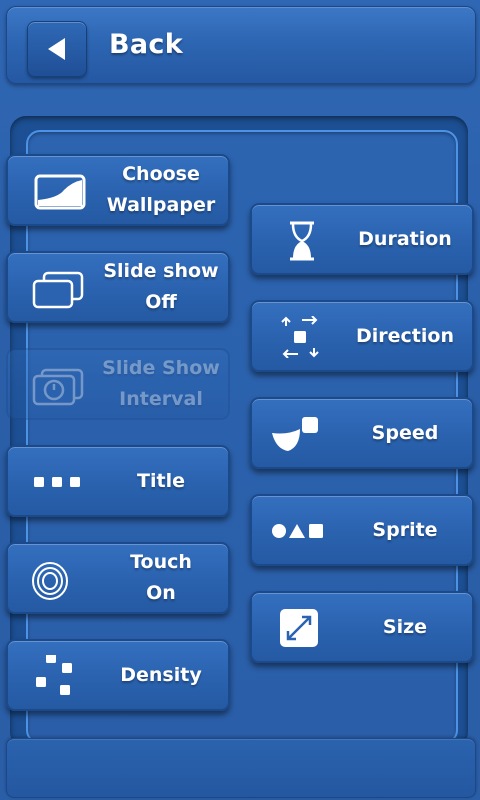 The image size is (480, 800). I want to click on tile-label-line2: Wallpaper, so click(161, 205).